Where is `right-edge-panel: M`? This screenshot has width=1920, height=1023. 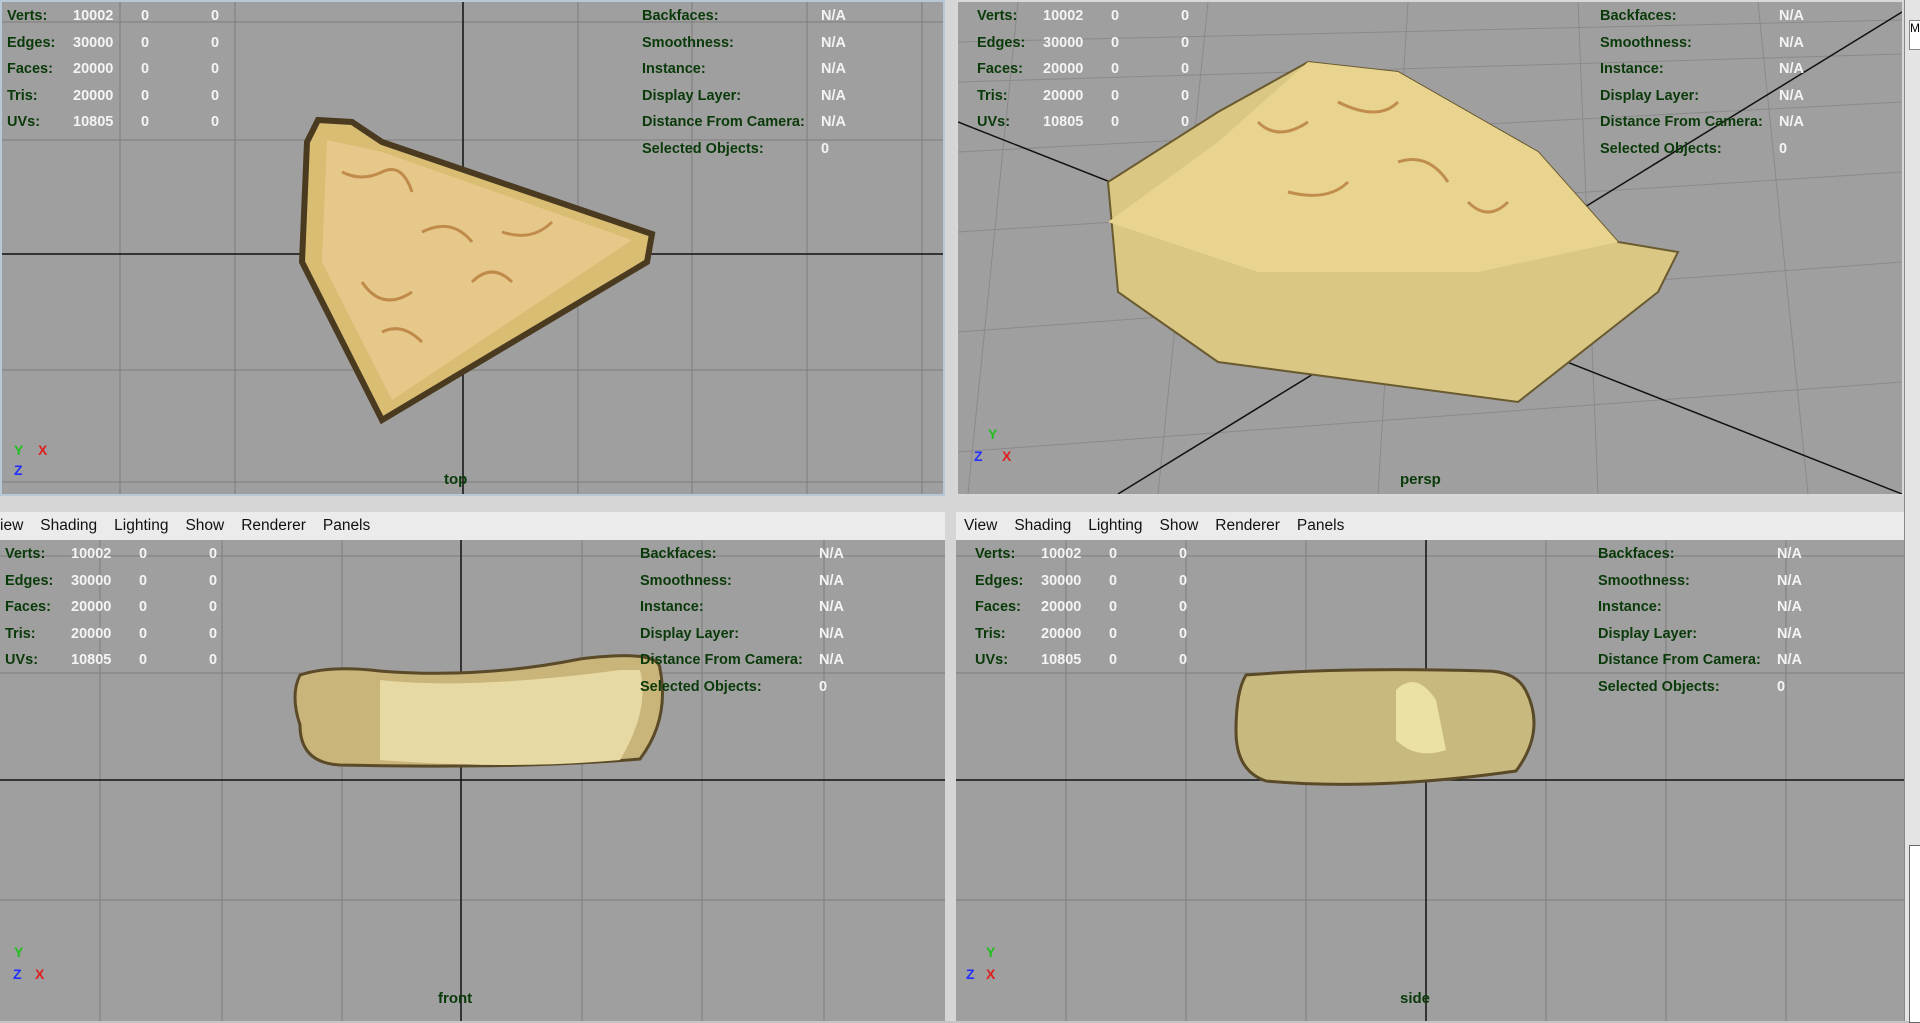 right-edge-panel: M is located at coordinates (1912, 511).